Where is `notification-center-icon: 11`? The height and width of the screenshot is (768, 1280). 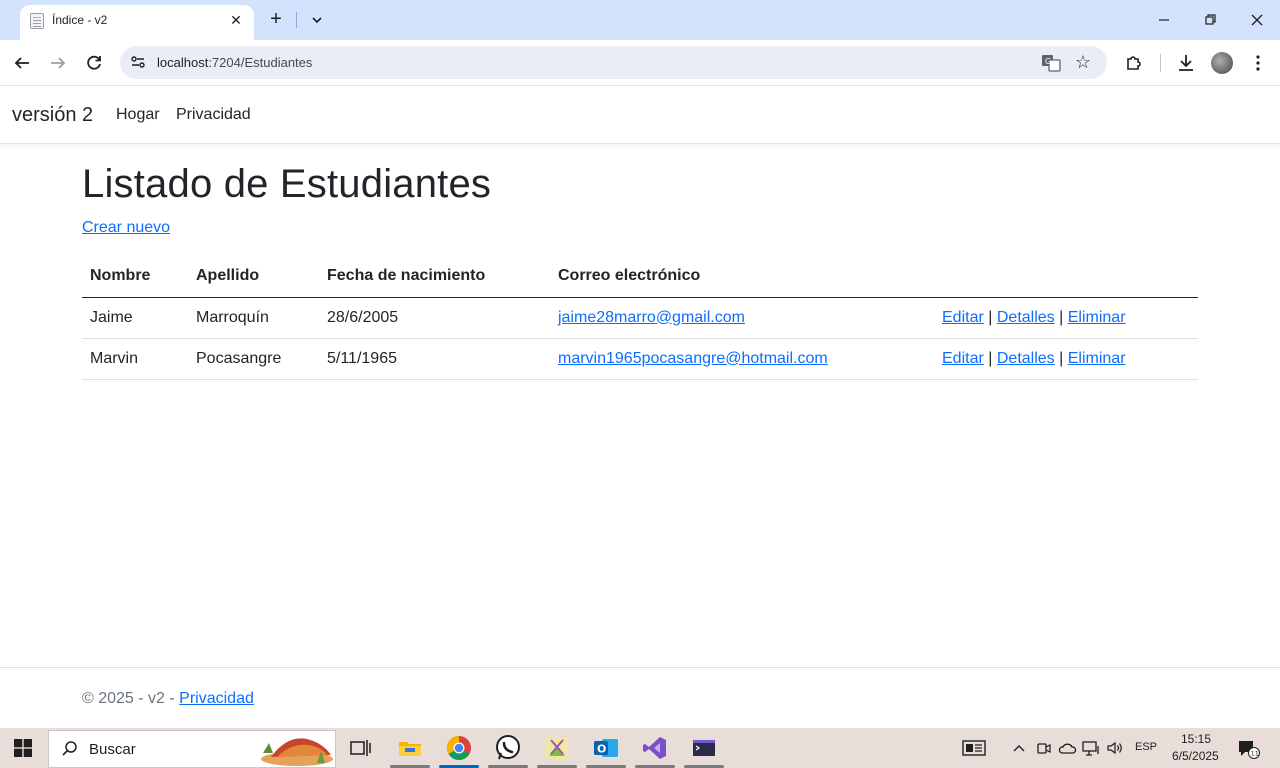 notification-center-icon: 11 is located at coordinates (1249, 749).